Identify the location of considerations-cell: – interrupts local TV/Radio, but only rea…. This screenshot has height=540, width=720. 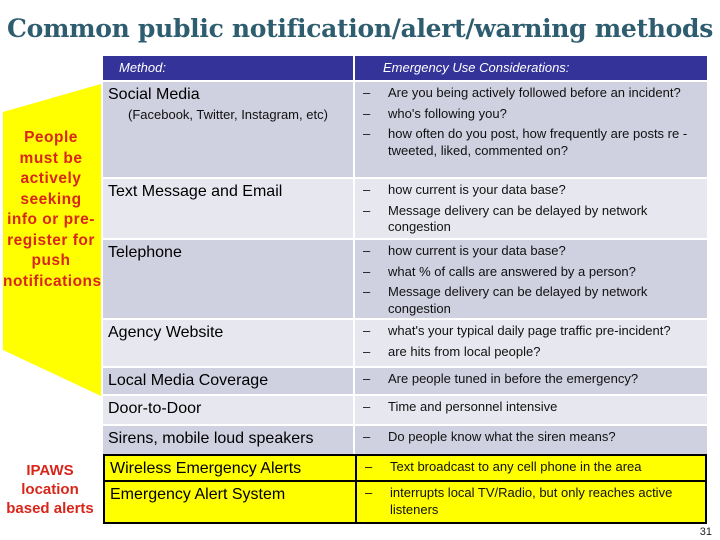
(531, 502).